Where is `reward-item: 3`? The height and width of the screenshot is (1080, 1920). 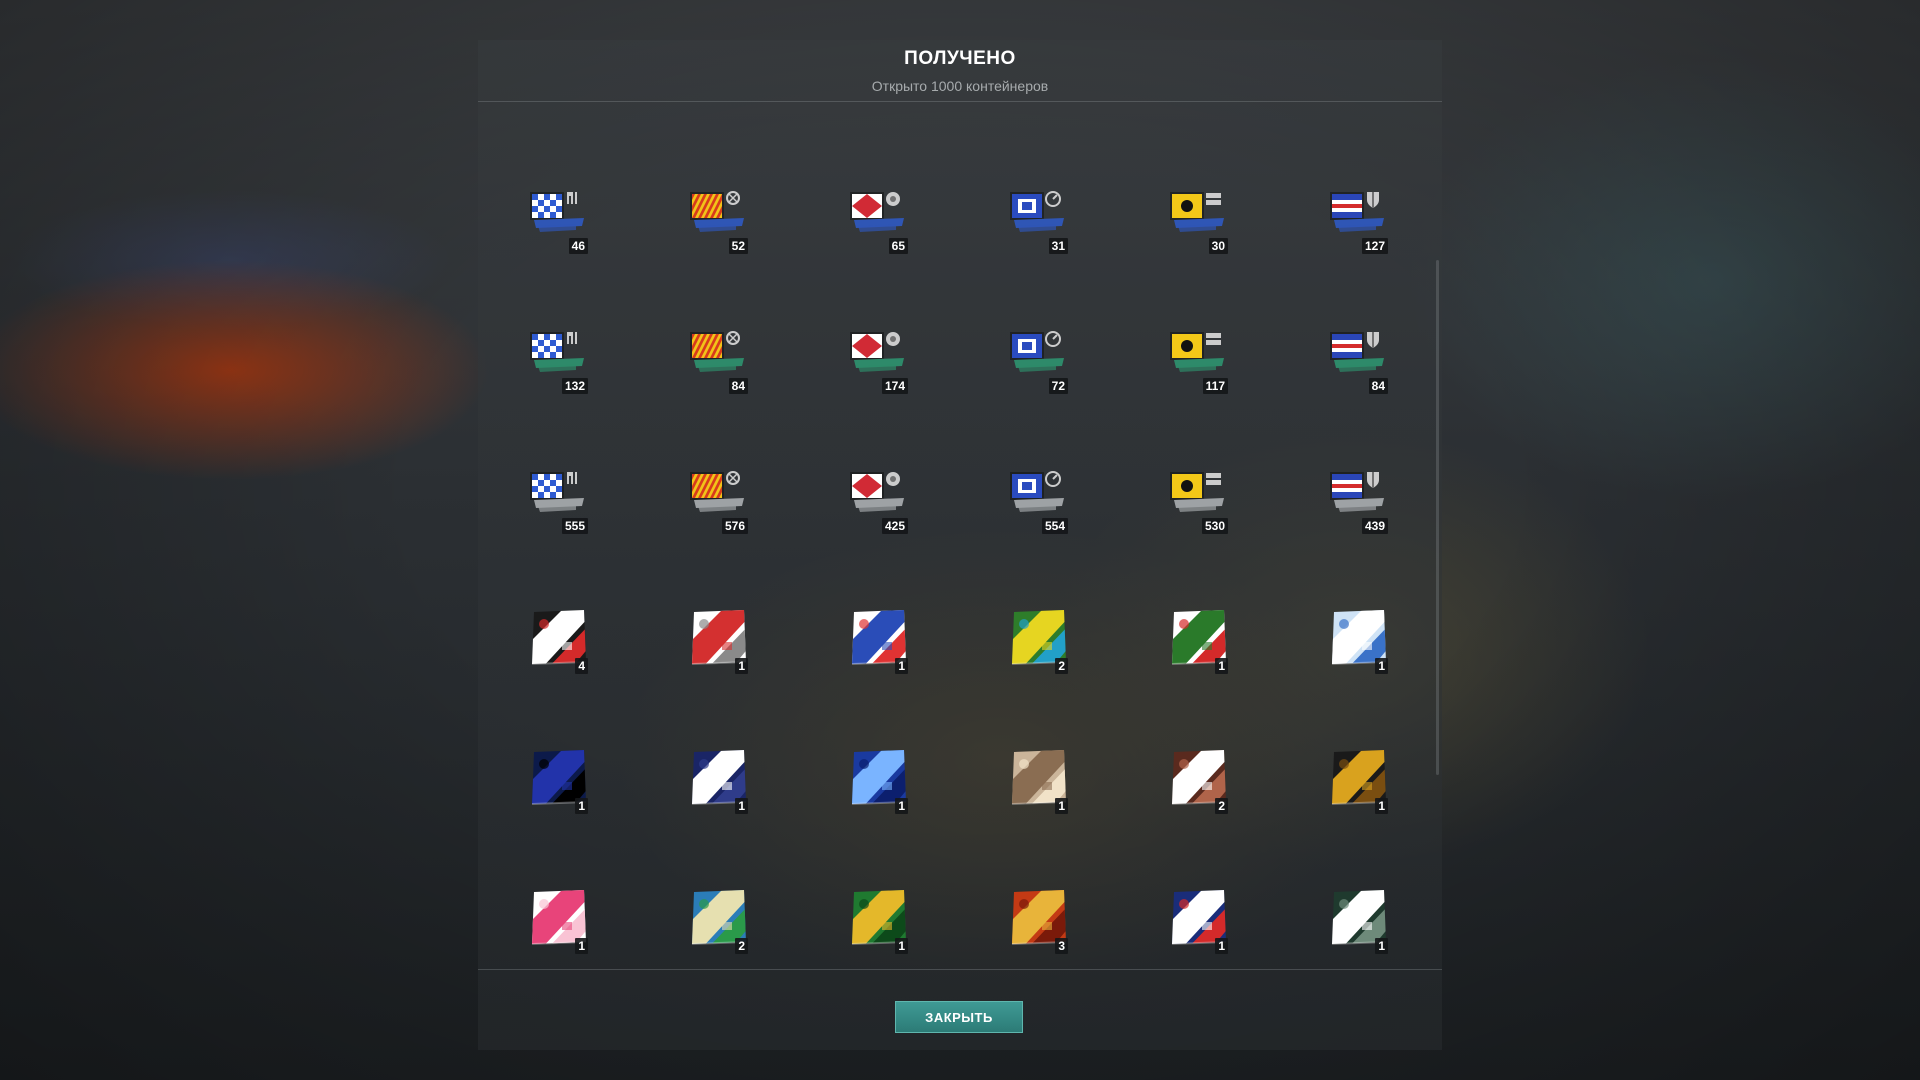
reward-item: 3 is located at coordinates (1038, 920).